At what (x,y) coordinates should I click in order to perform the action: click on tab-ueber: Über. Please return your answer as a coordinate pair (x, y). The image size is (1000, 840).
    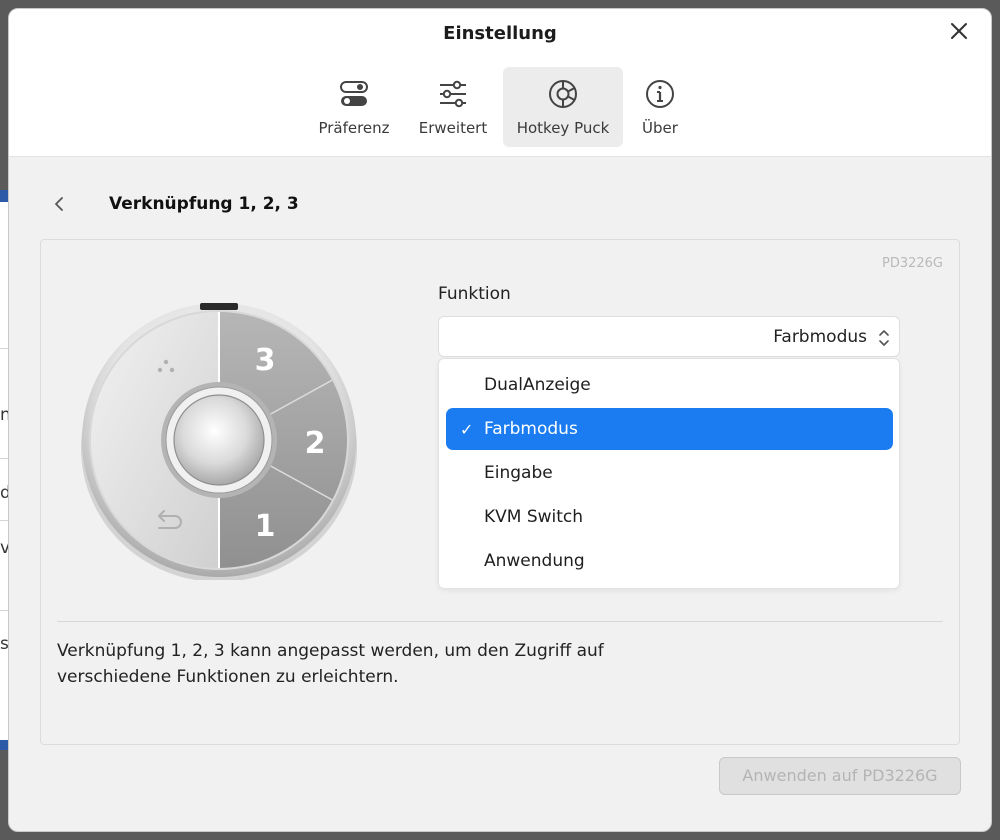
    Looking at the image, I should click on (660, 107).